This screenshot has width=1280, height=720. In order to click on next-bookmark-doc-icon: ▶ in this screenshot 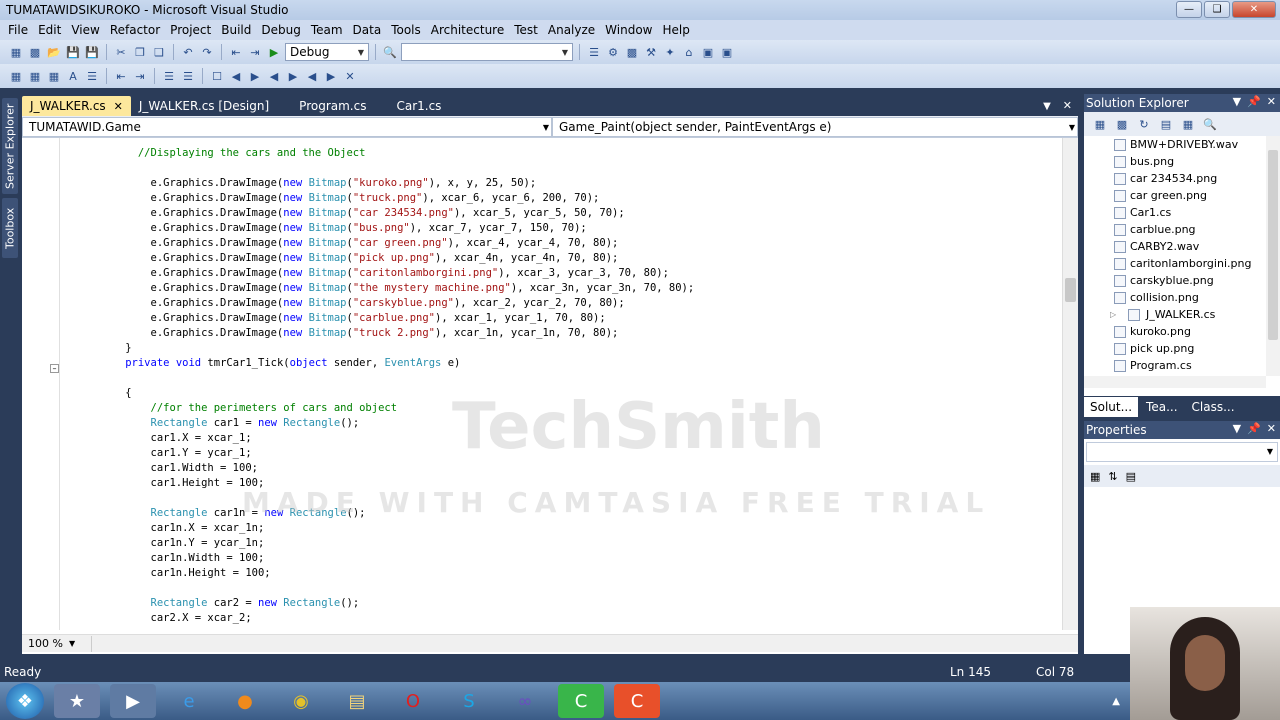, I will do `click(331, 76)`.